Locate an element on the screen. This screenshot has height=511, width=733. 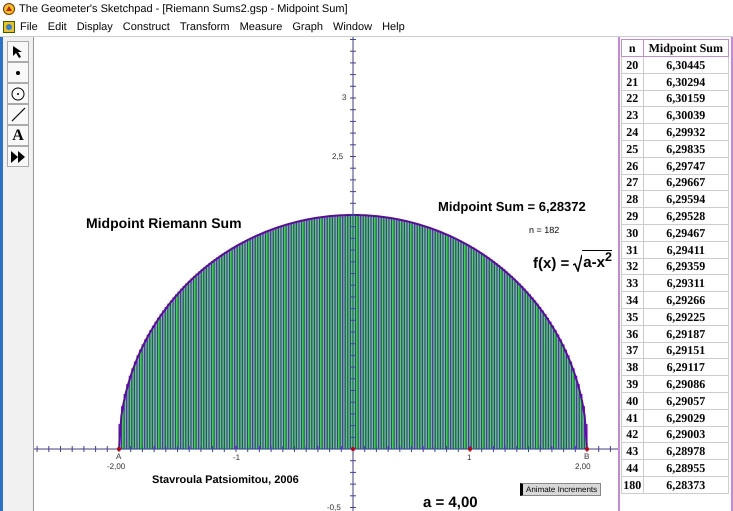
column-header: n is located at coordinates (633, 48).